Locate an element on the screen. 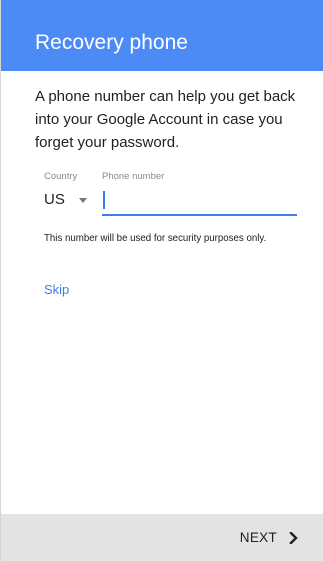 The image size is (324, 561). phone-number-input is located at coordinates (199, 201).